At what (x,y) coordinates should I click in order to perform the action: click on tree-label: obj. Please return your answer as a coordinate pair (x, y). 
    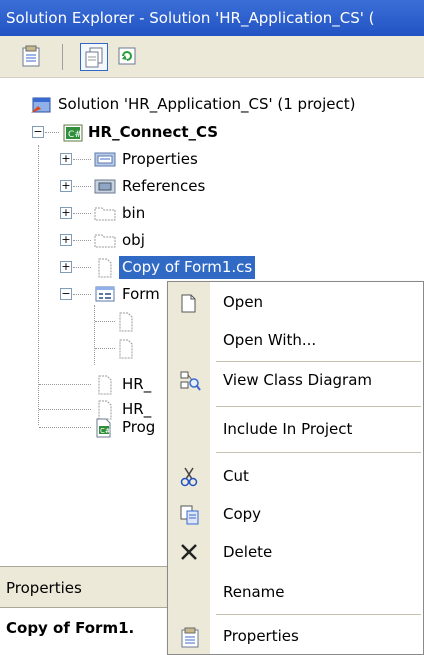
    Looking at the image, I should click on (133, 240).